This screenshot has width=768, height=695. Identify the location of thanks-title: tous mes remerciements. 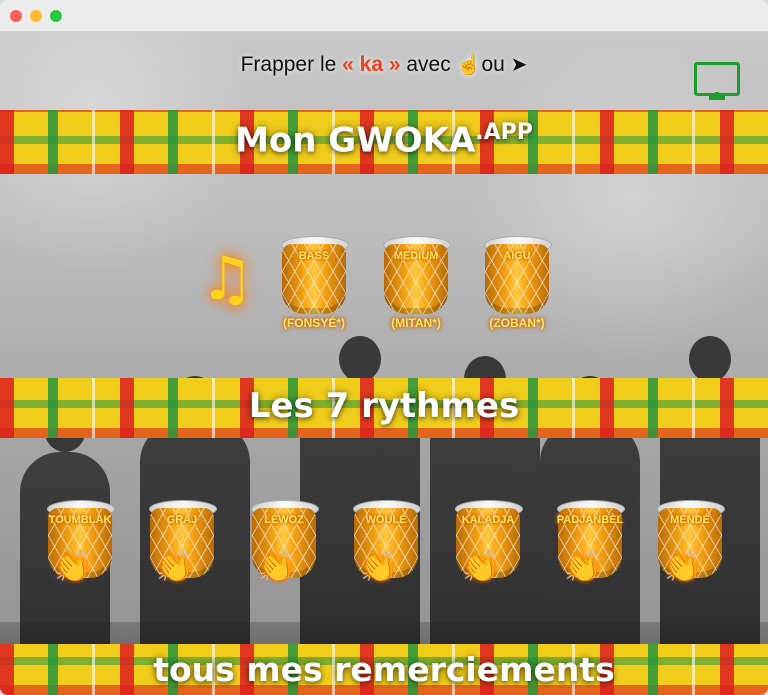
(384, 669).